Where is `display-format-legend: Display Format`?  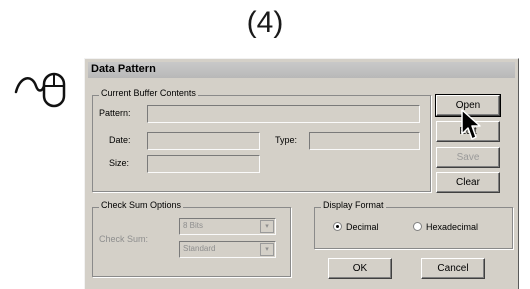 display-format-legend: Display Format is located at coordinates (353, 205).